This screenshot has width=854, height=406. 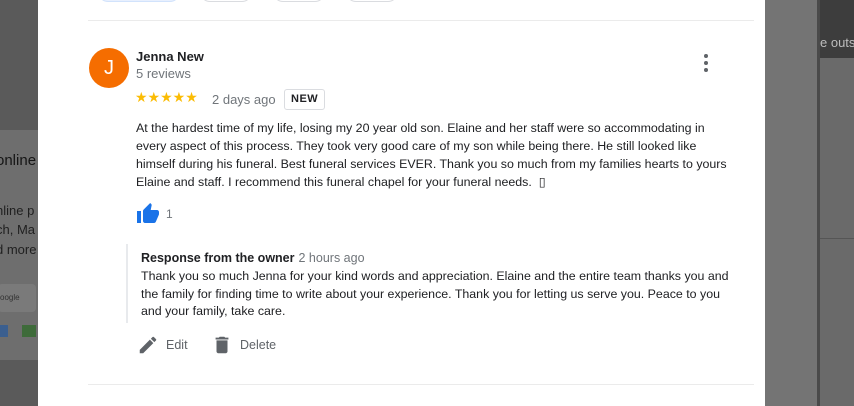 What do you see at coordinates (837, 42) in the screenshot?
I see `background-text: e outs` at bounding box center [837, 42].